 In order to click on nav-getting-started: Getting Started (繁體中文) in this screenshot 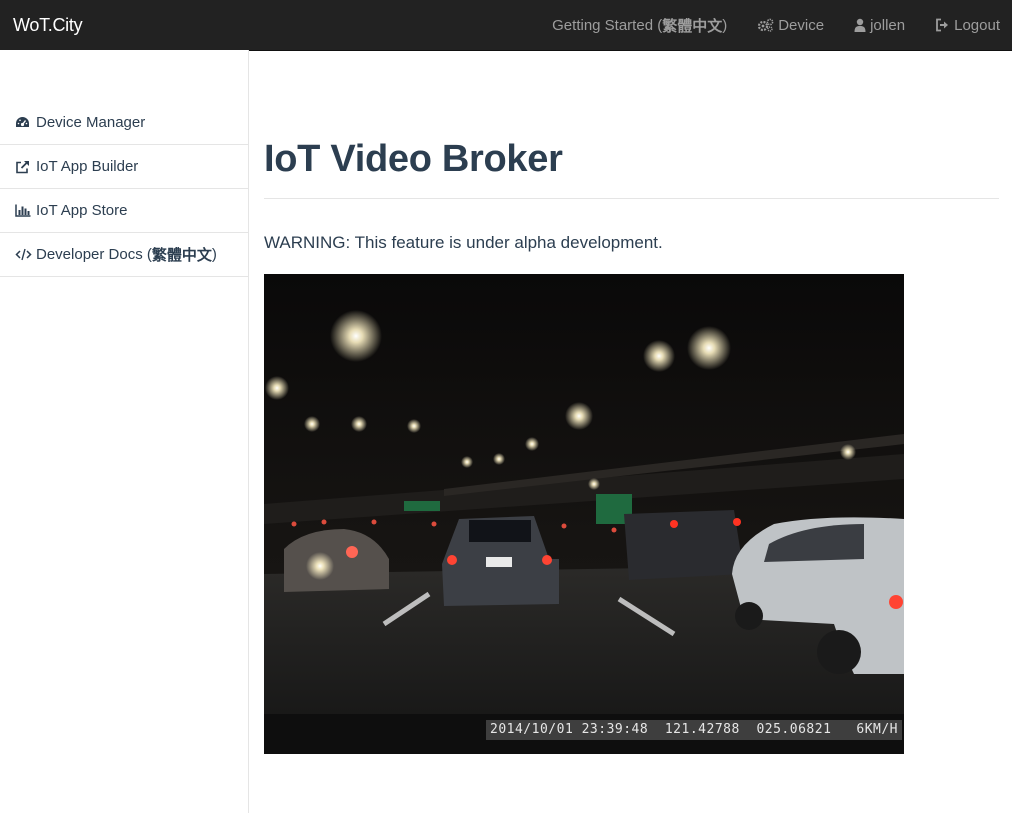, I will do `click(639, 25)`.